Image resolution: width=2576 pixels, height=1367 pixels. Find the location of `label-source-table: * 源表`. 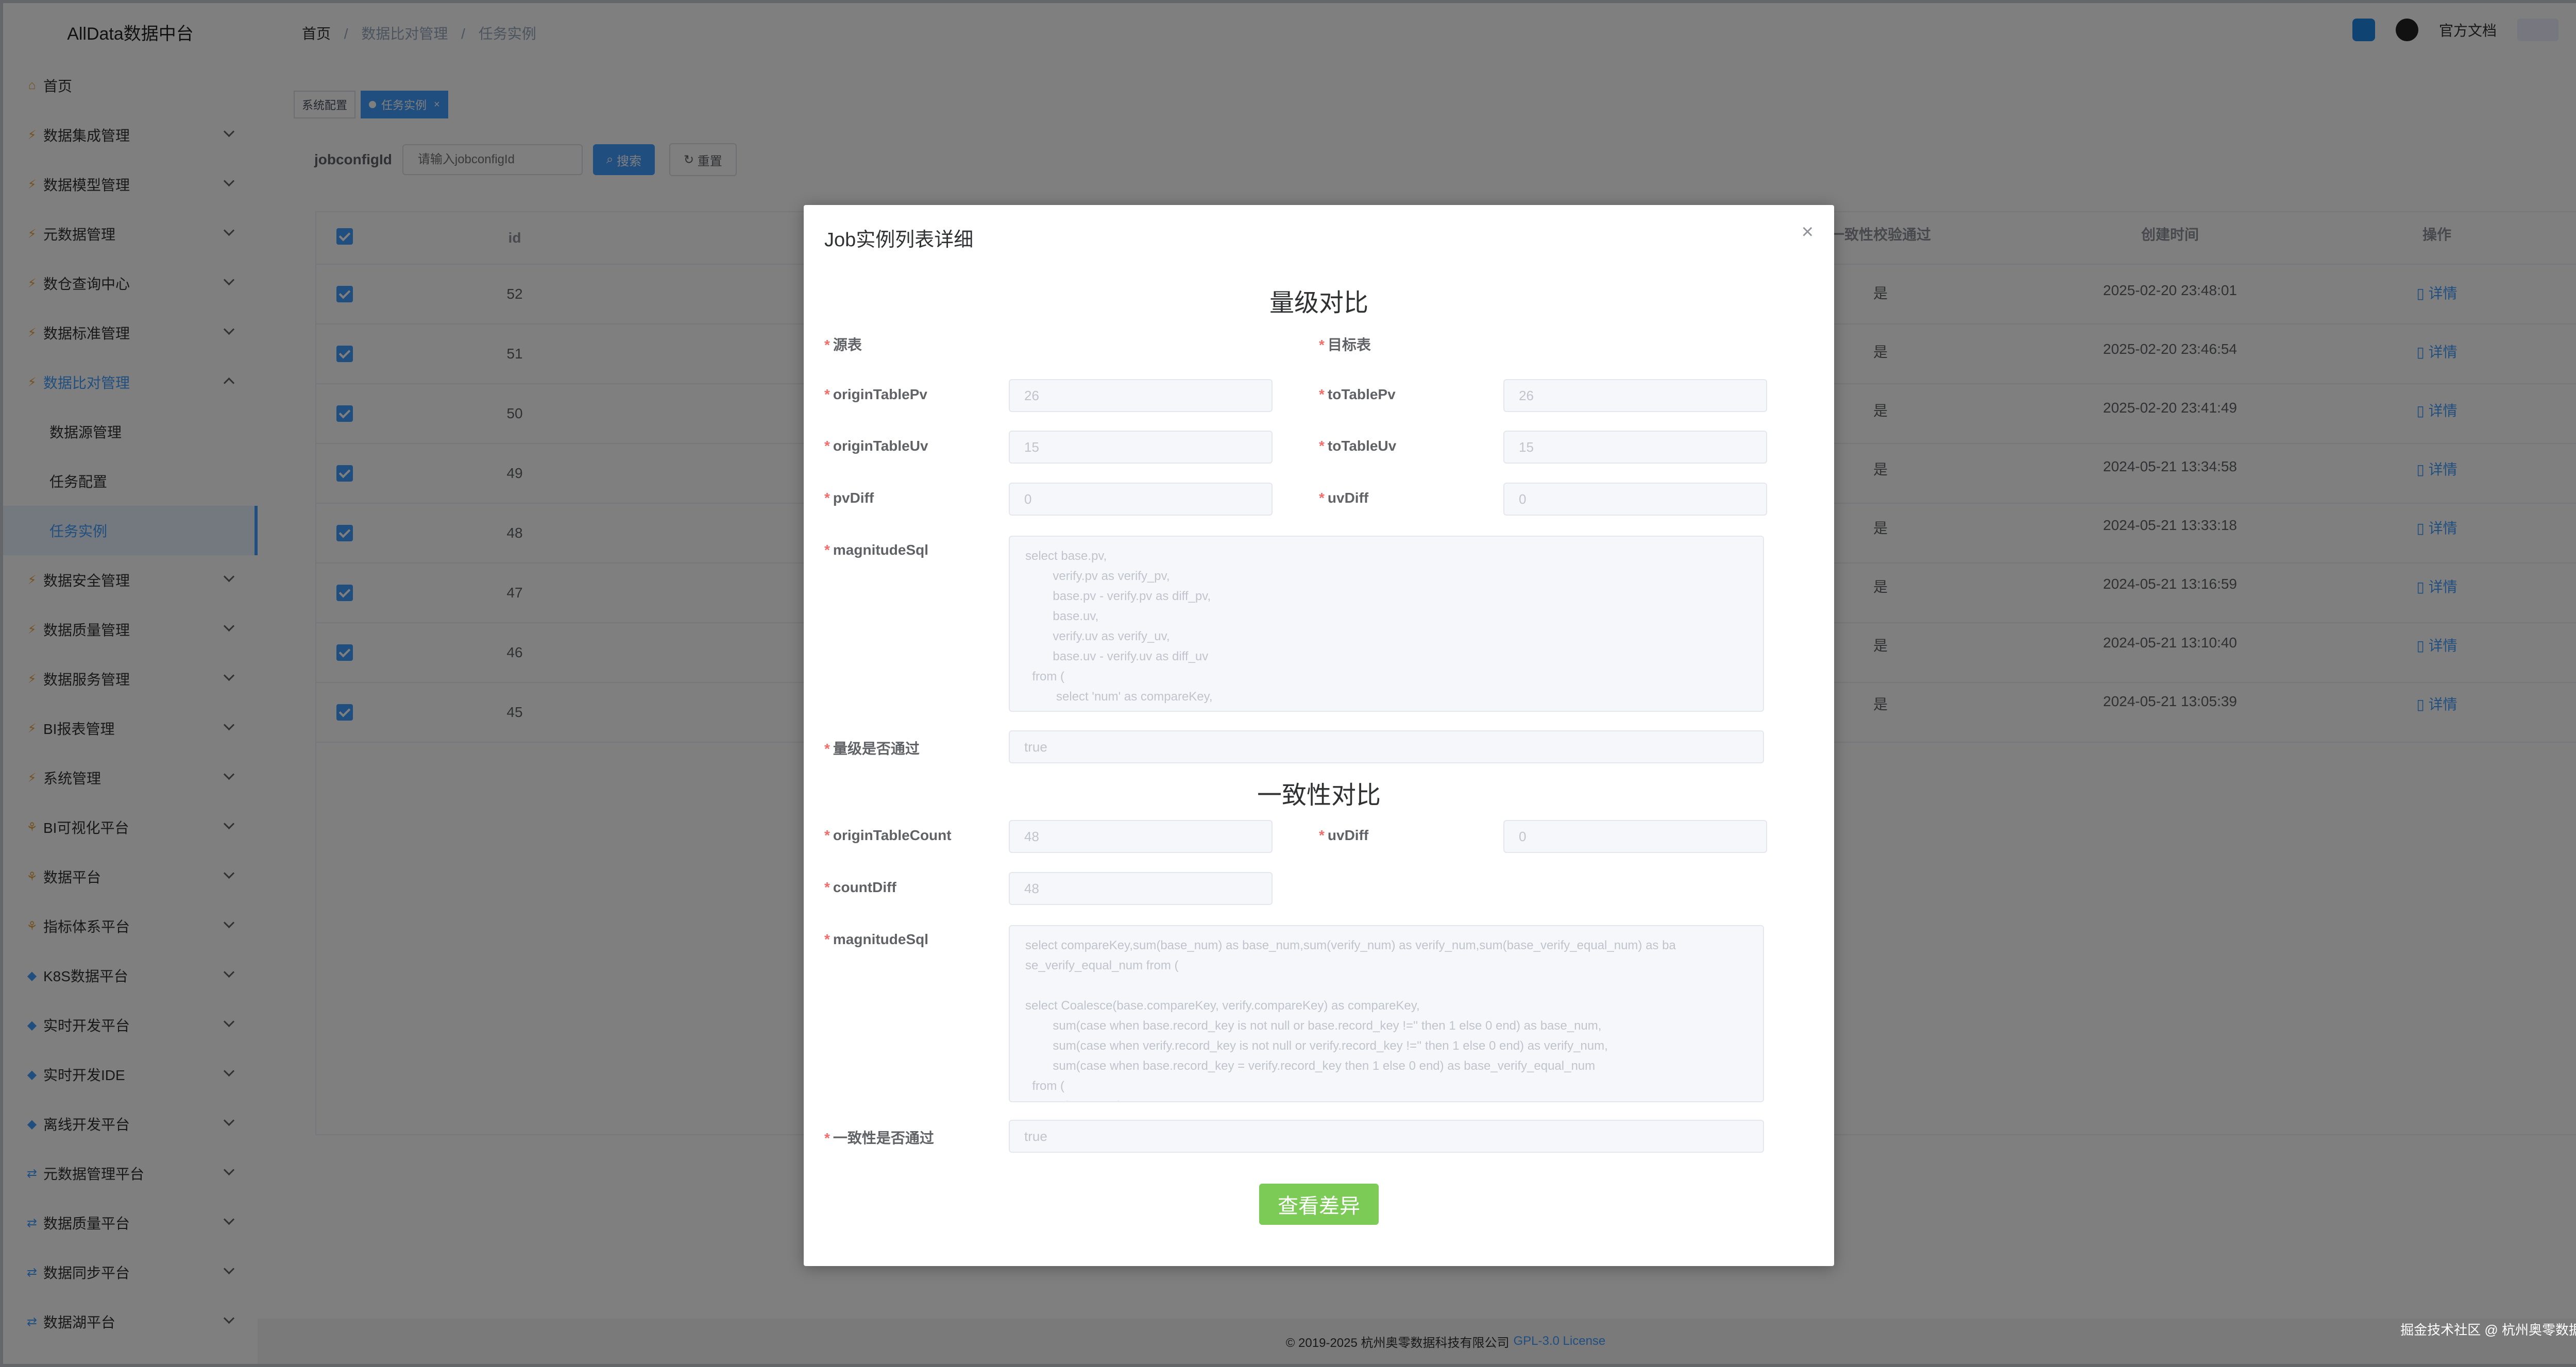

label-source-table: * 源表 is located at coordinates (843, 345).